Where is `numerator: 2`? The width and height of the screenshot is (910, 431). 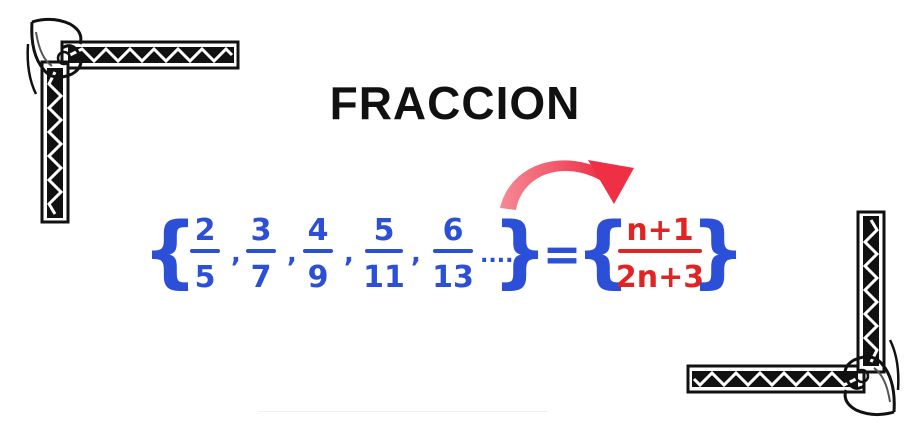
numerator: 2 is located at coordinates (205, 230).